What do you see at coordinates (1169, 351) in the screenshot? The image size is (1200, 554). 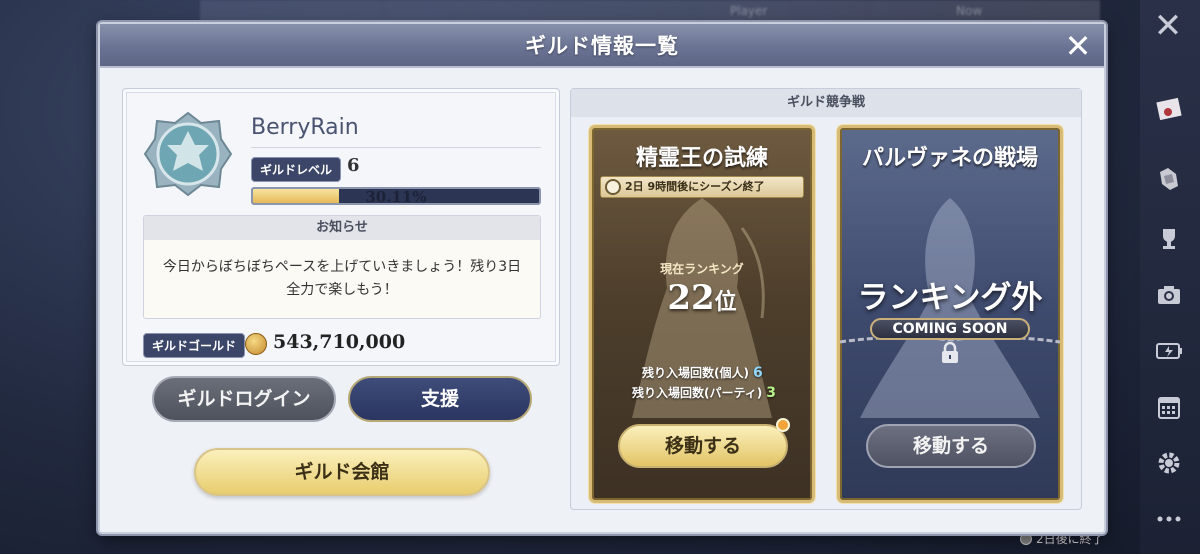 I see `battery-icon` at bounding box center [1169, 351].